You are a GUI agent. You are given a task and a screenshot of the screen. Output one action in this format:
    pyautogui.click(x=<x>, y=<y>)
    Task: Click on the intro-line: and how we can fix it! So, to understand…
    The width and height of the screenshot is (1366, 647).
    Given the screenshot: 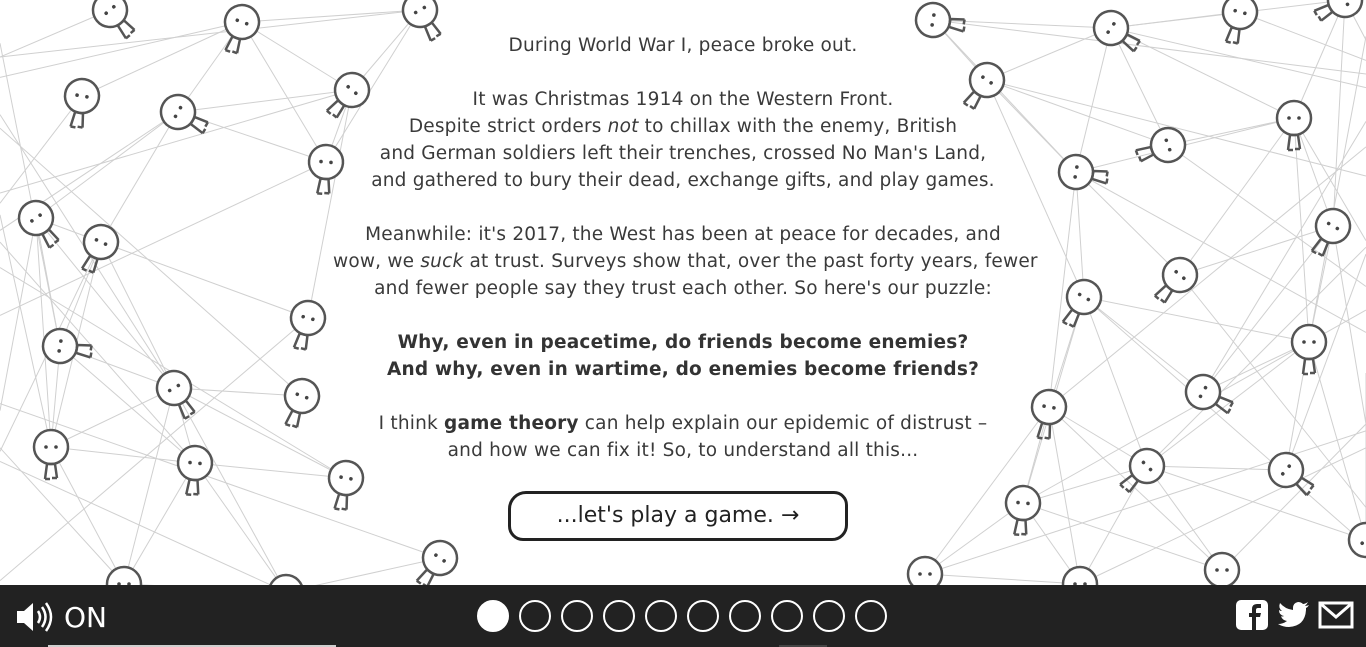 What is the action you would take?
    pyautogui.click(x=683, y=450)
    